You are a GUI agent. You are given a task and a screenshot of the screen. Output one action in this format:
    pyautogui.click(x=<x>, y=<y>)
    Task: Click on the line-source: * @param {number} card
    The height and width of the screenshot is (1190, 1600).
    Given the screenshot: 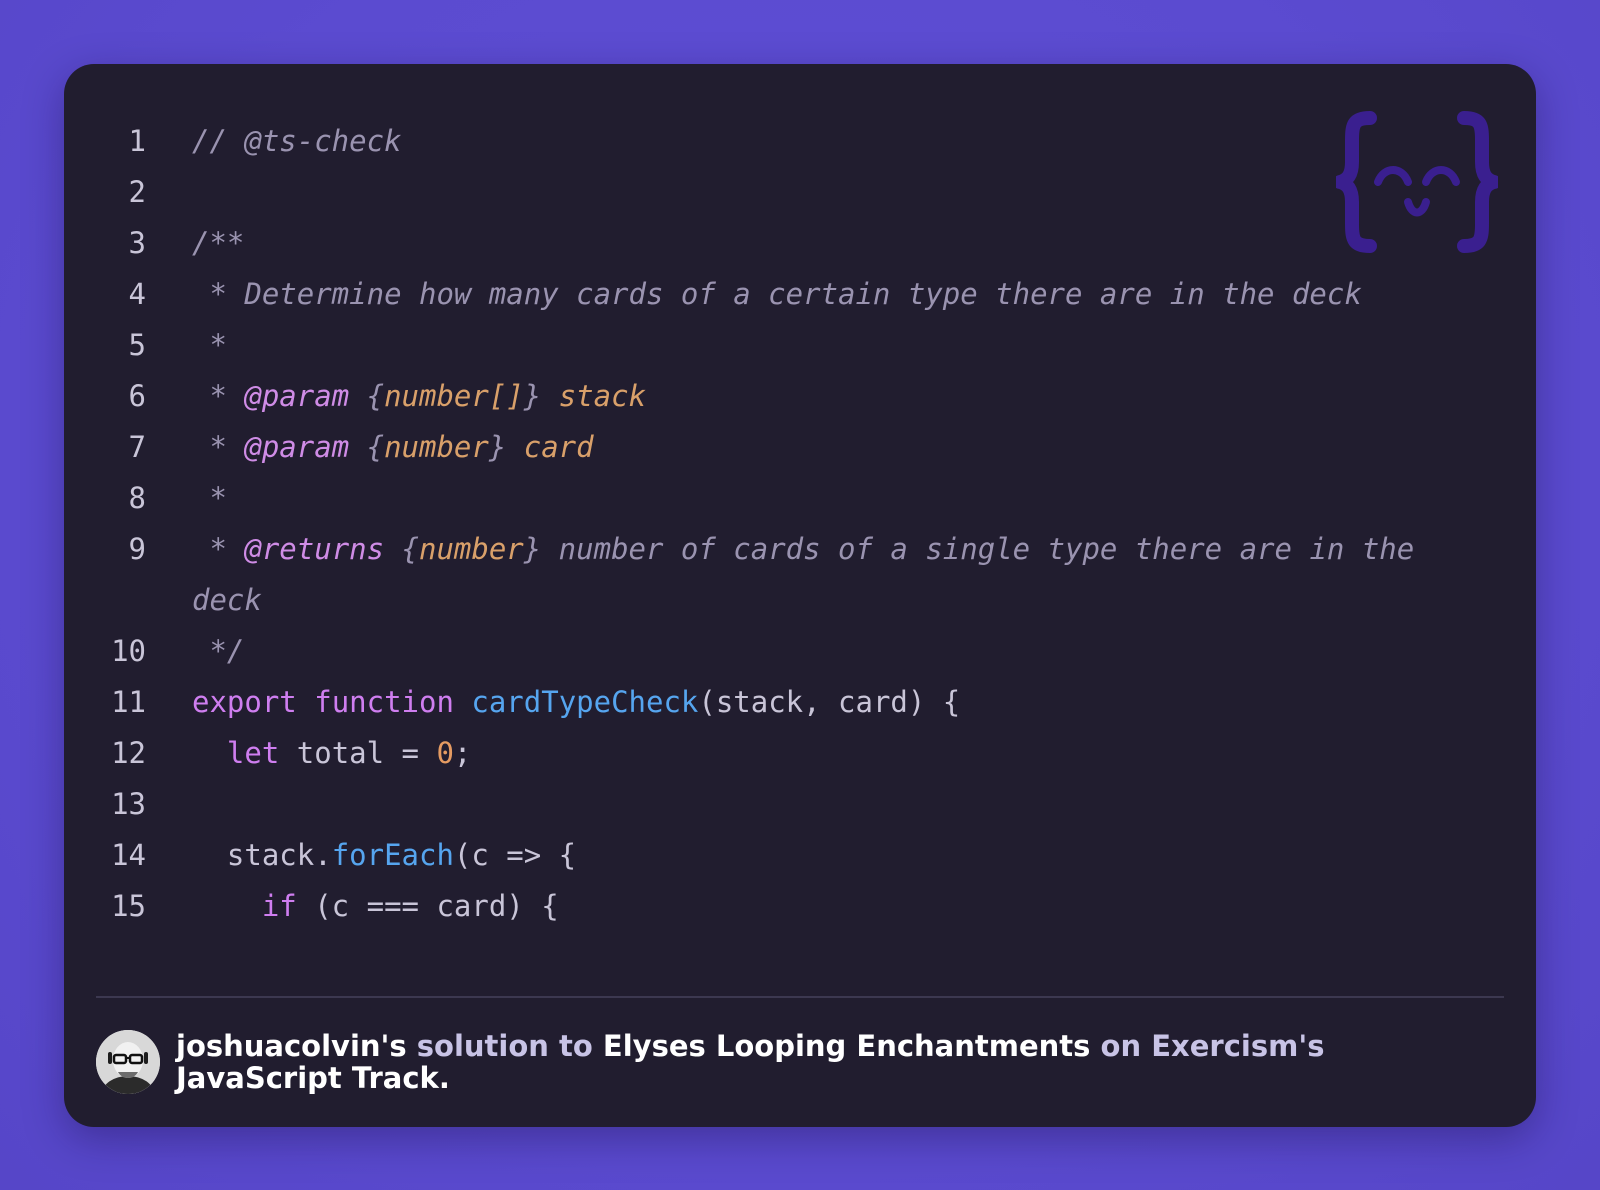 What is the action you would take?
    pyautogui.click(x=827, y=447)
    